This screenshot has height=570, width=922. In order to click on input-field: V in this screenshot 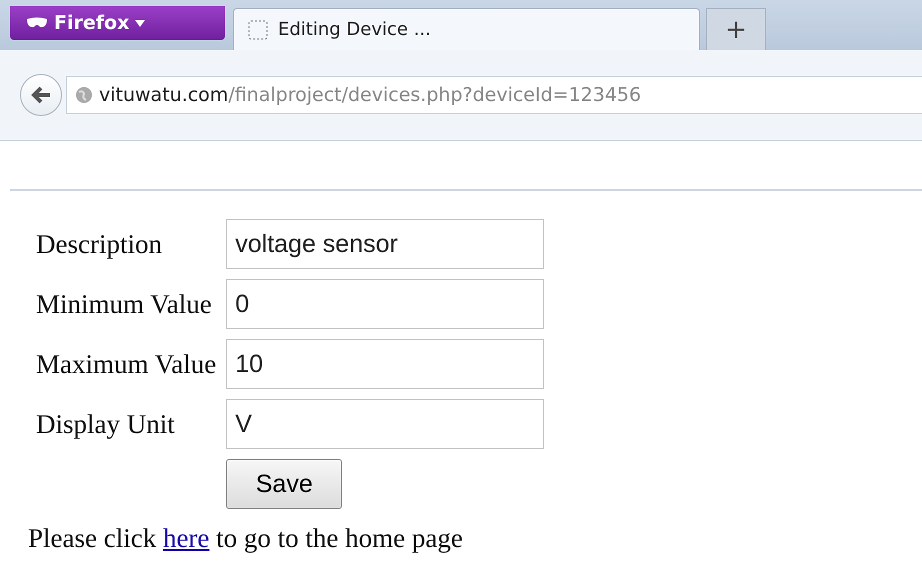, I will do `click(385, 424)`.